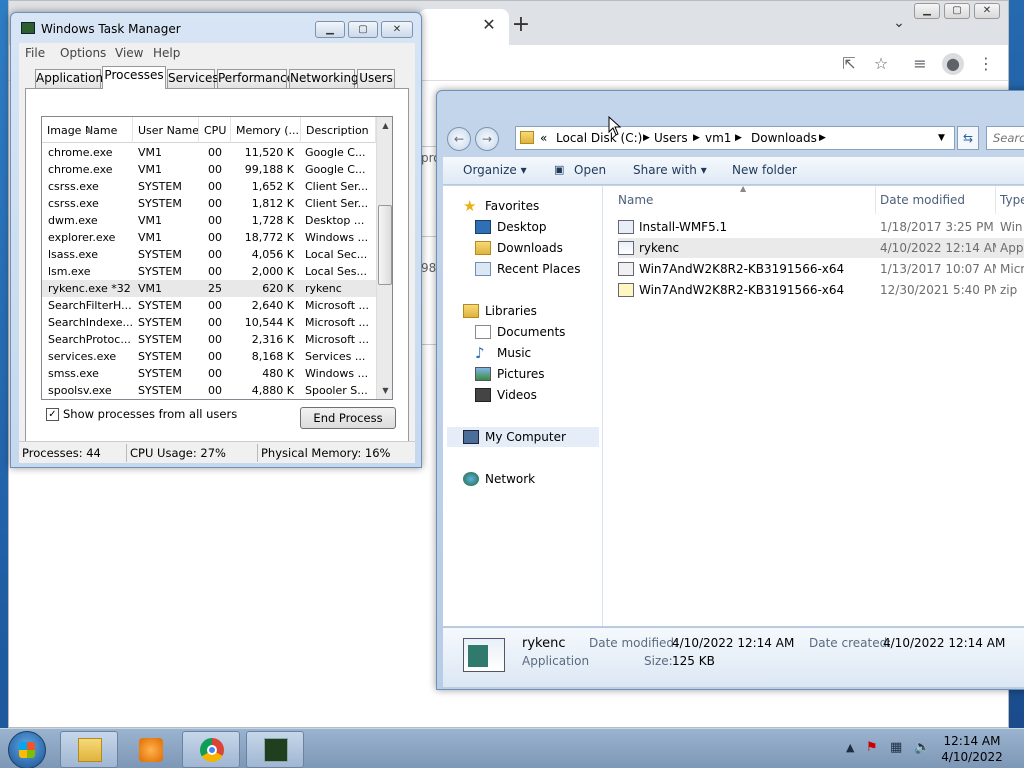  I want to click on column-cpu: CPU, so click(215, 130).